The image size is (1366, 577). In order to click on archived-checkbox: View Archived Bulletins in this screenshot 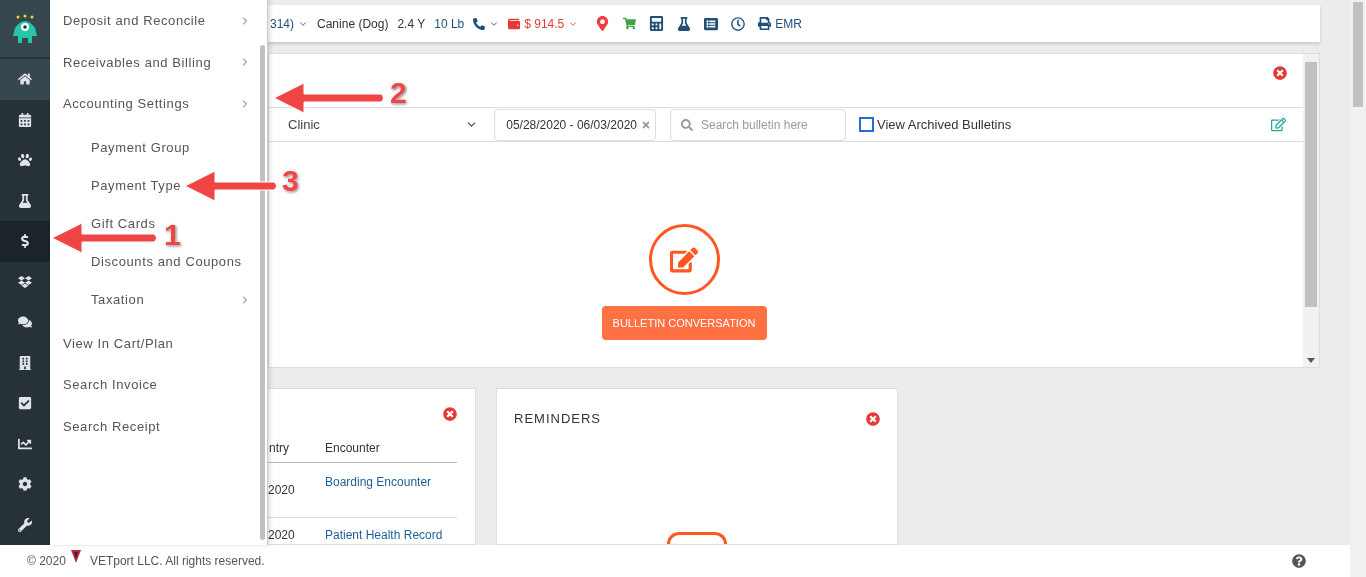, I will do `click(935, 124)`.